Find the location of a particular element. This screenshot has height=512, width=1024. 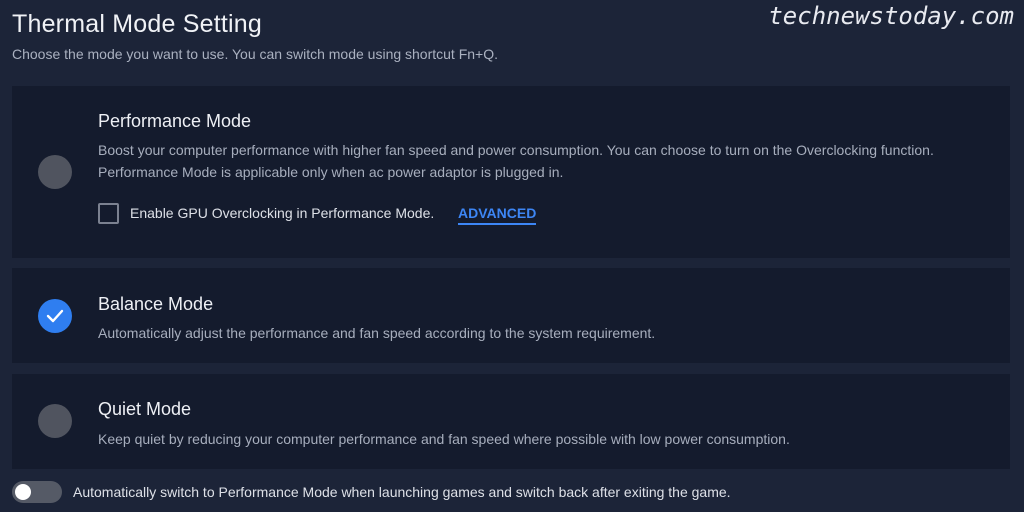

gpu-overclock-checkbox is located at coordinates (108, 213).